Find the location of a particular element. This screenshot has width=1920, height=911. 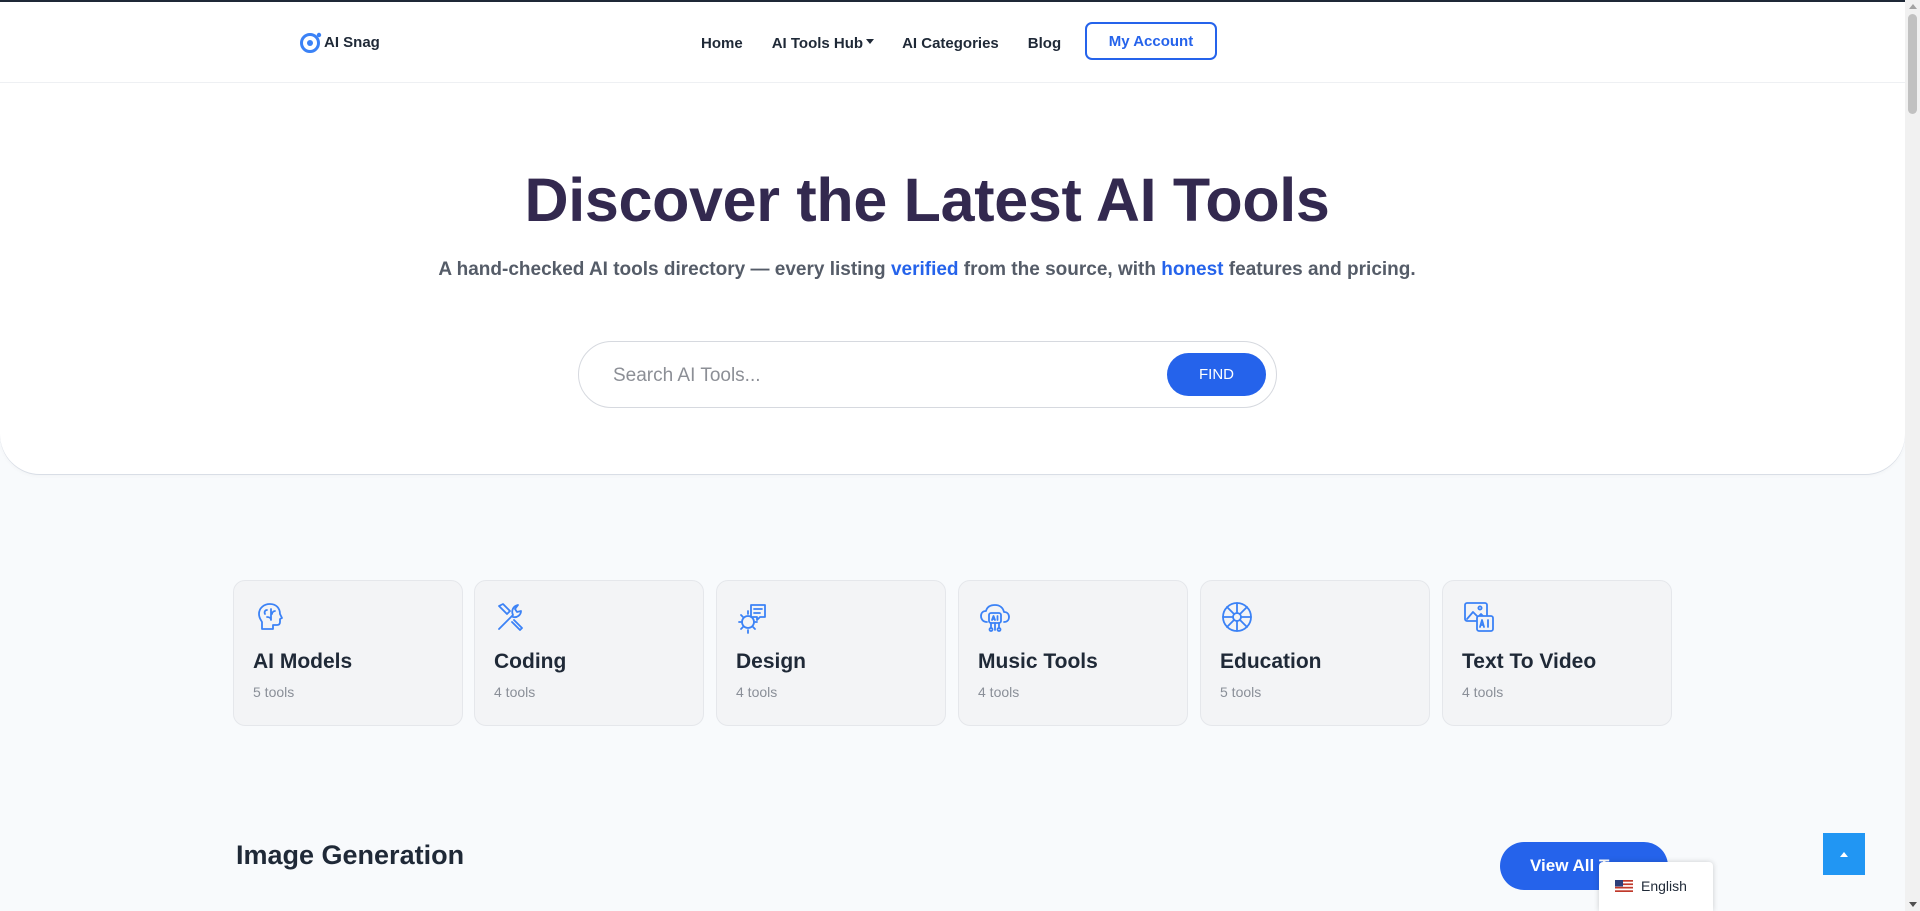

category-title: Text To Video is located at coordinates (1529, 661).